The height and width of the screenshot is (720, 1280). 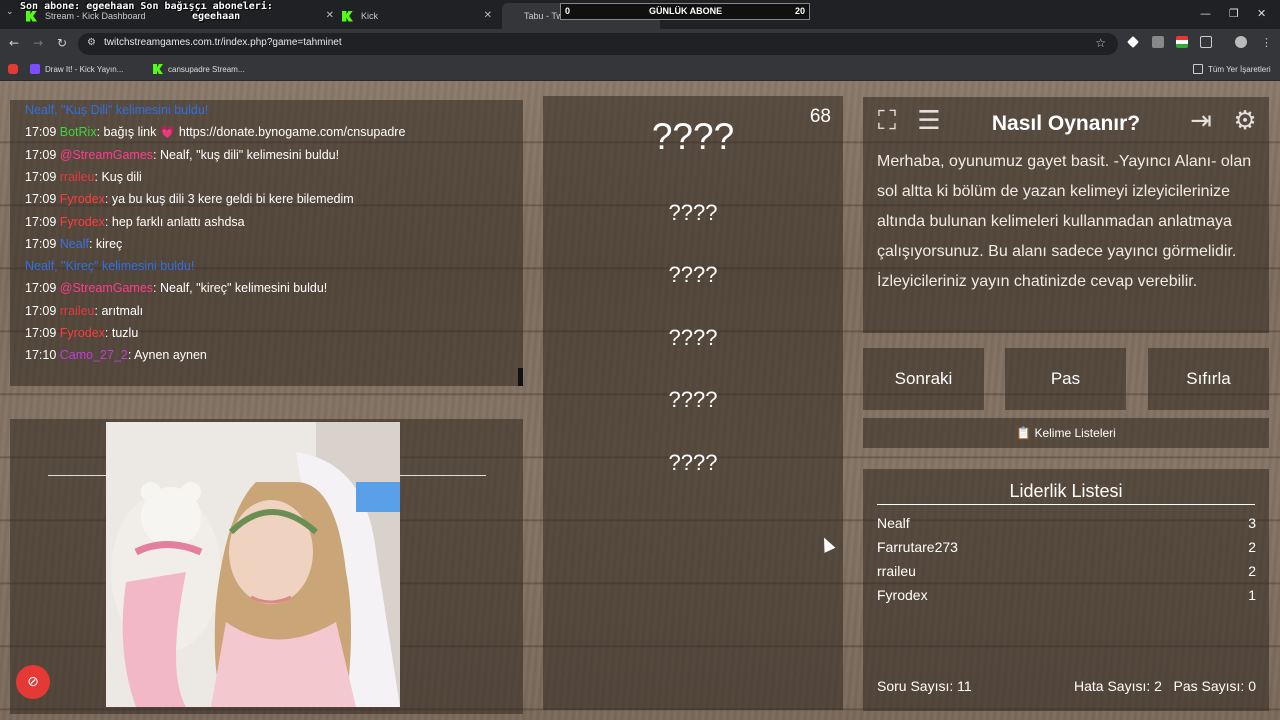 I want to click on tab-kick: Kick ✕, so click(x=421, y=16).